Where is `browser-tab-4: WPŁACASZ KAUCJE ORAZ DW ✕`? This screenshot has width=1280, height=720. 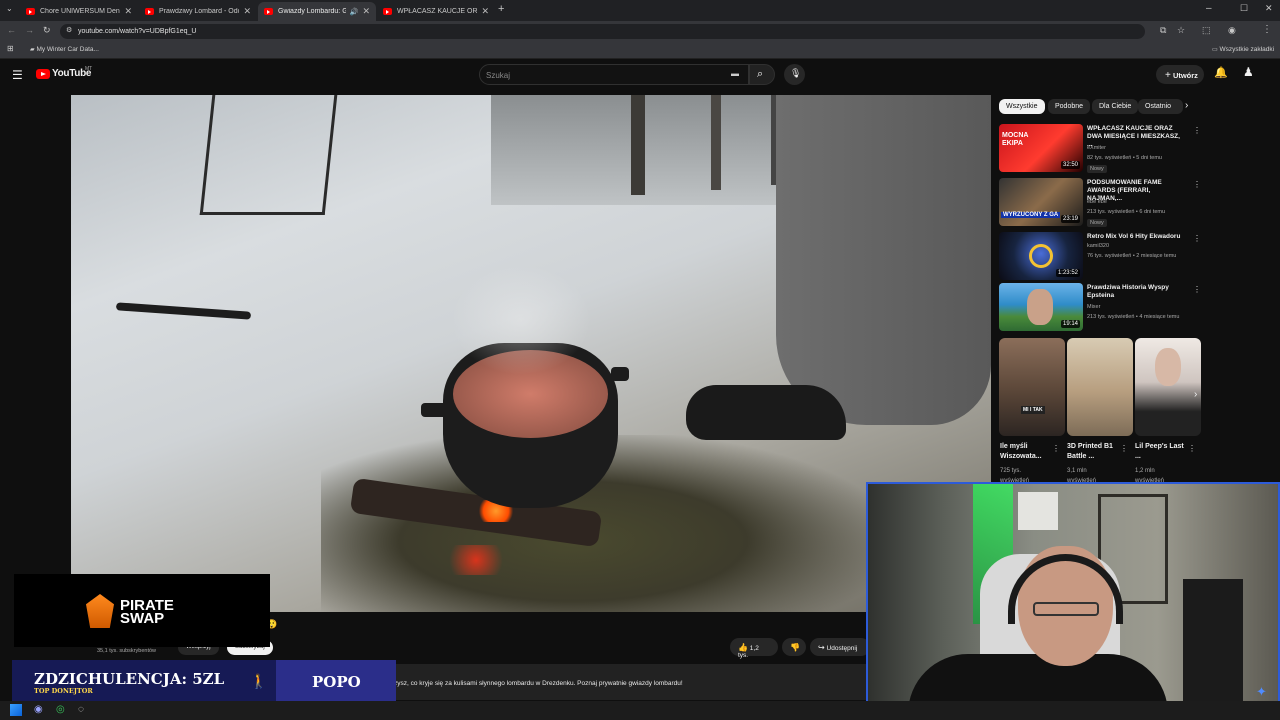 browser-tab-4: WPŁACASZ KAUCJE ORAZ DW ✕ is located at coordinates (436, 11).